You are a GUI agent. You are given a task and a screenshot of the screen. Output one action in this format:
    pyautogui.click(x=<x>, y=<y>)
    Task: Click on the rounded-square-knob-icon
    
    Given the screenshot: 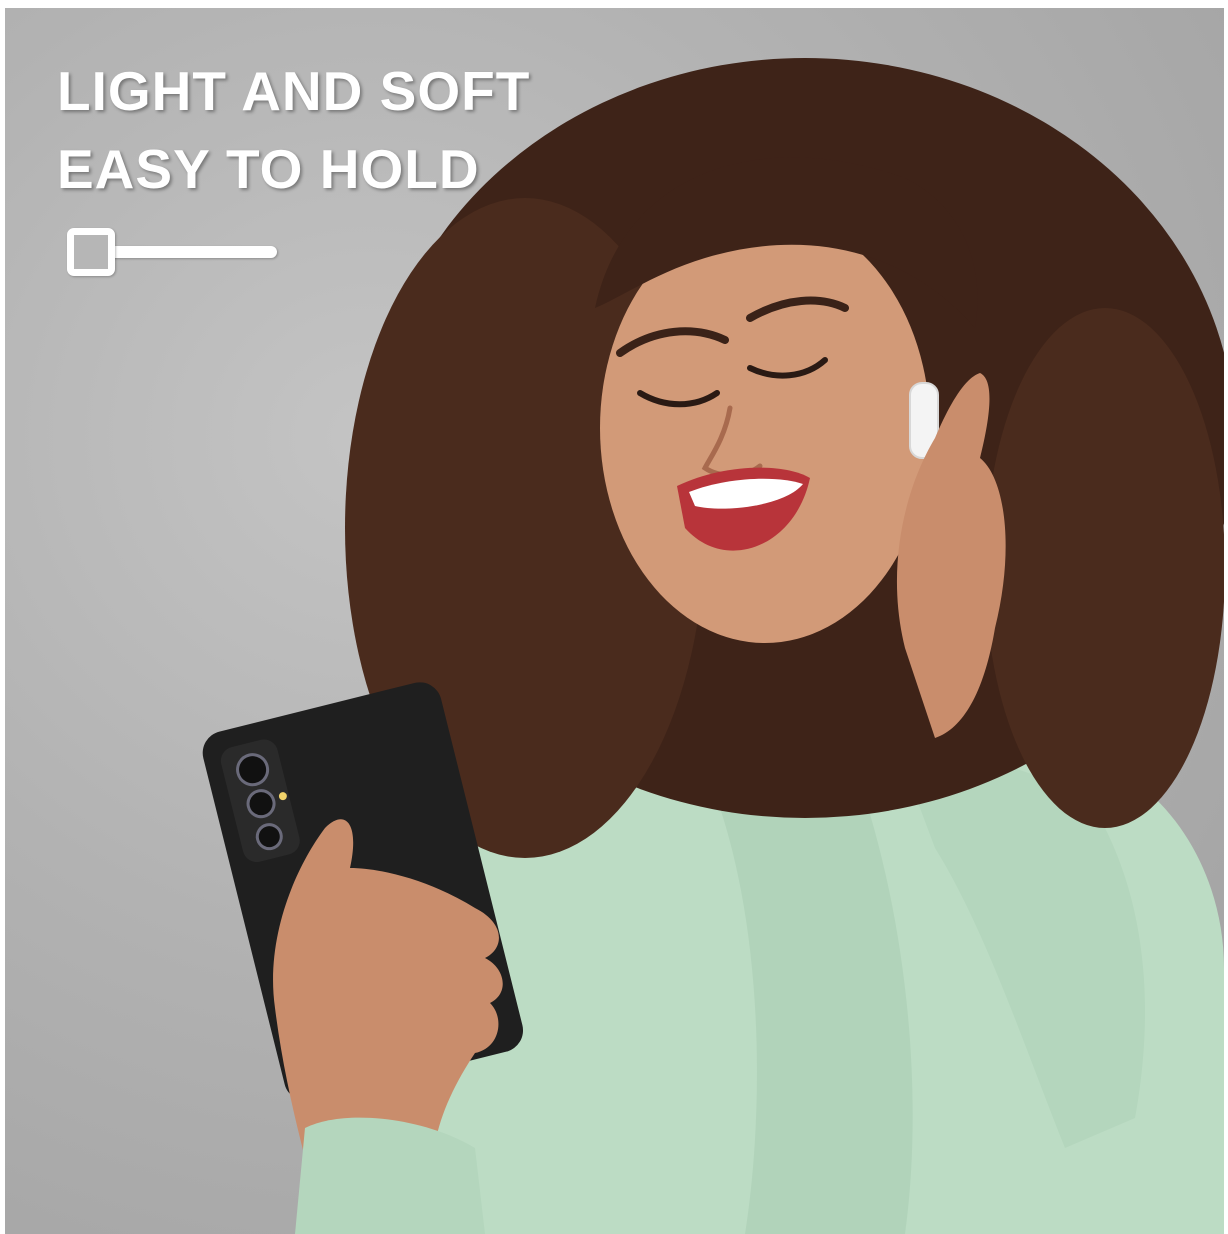 What is the action you would take?
    pyautogui.click(x=91, y=252)
    